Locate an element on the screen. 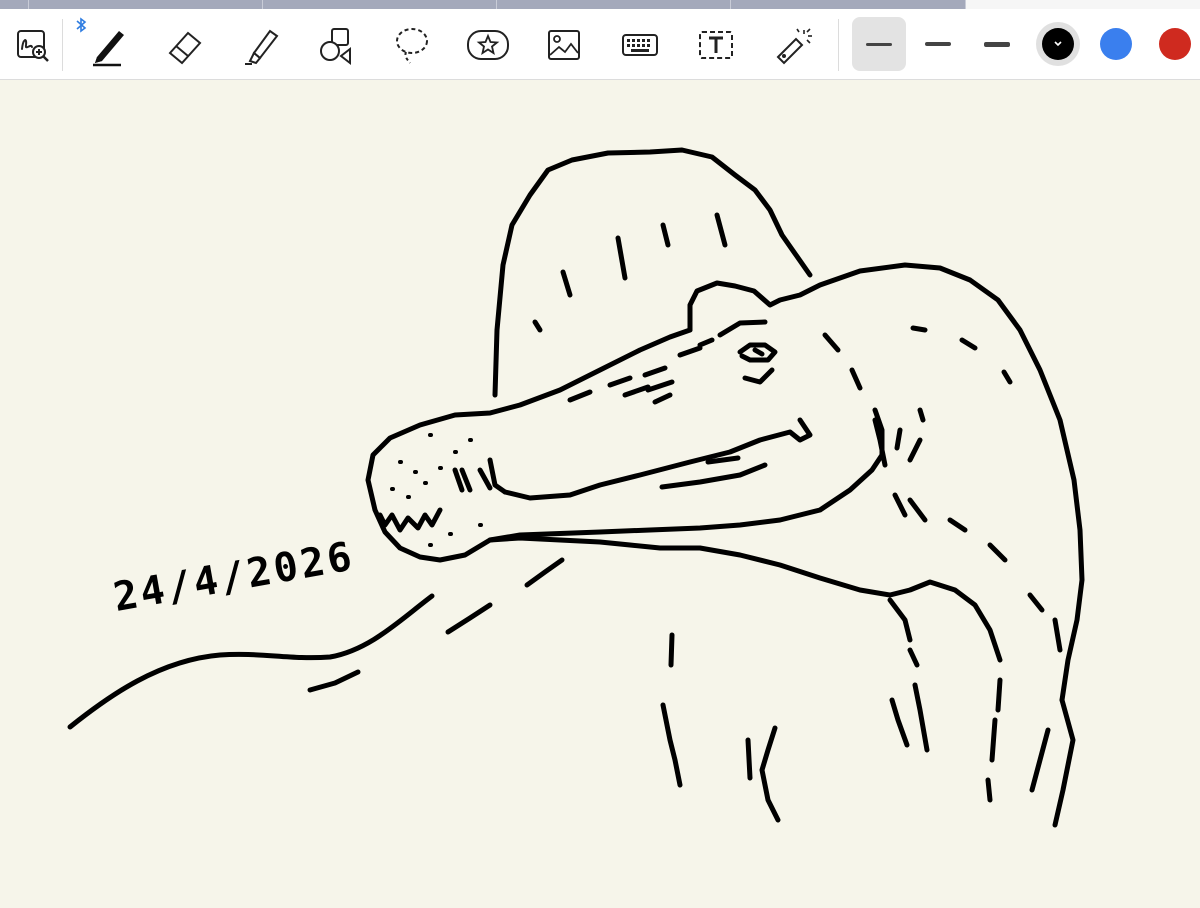 Image resolution: width=1200 pixels, height=908 pixels. sticker-tool is located at coordinates (488, 45).